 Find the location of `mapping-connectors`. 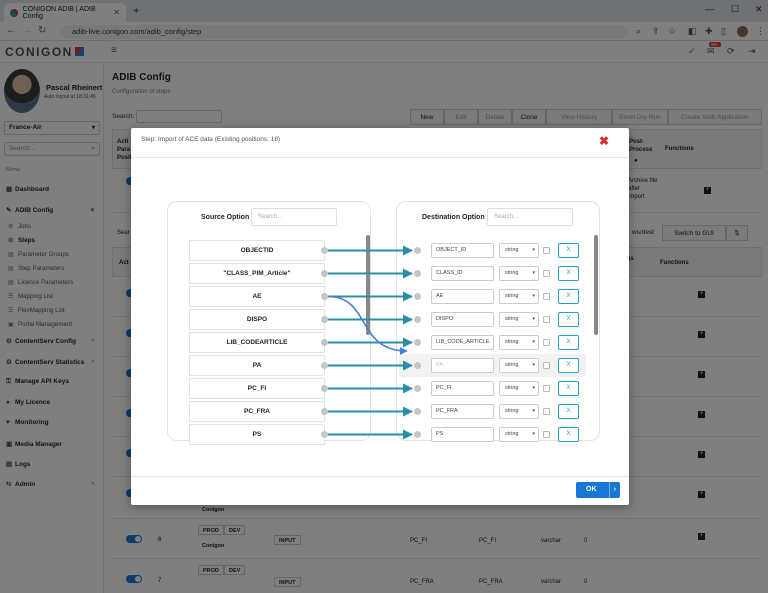

mapping-connectors is located at coordinates (370, 342).